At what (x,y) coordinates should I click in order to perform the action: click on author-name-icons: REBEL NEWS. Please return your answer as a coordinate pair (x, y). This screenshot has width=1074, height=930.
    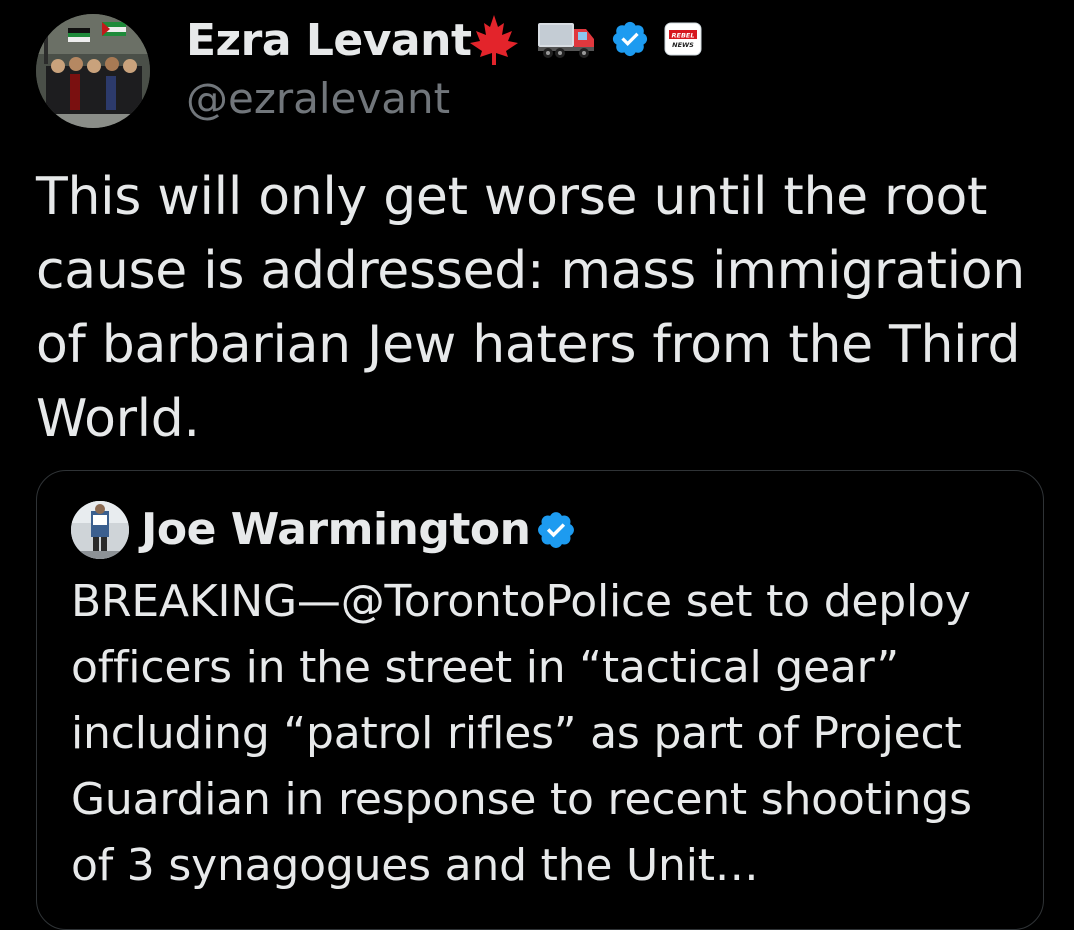
    Looking at the image, I should click on (584, 41).